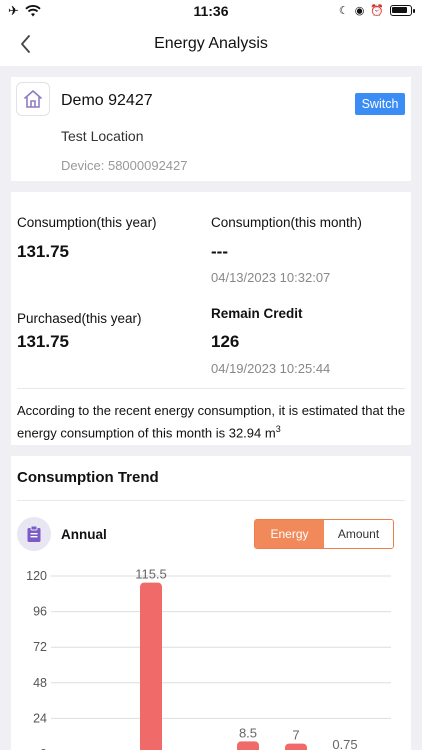 The image size is (422, 750). What do you see at coordinates (79, 318) in the screenshot?
I see `purchased-year-label: Purchased(this year)` at bounding box center [79, 318].